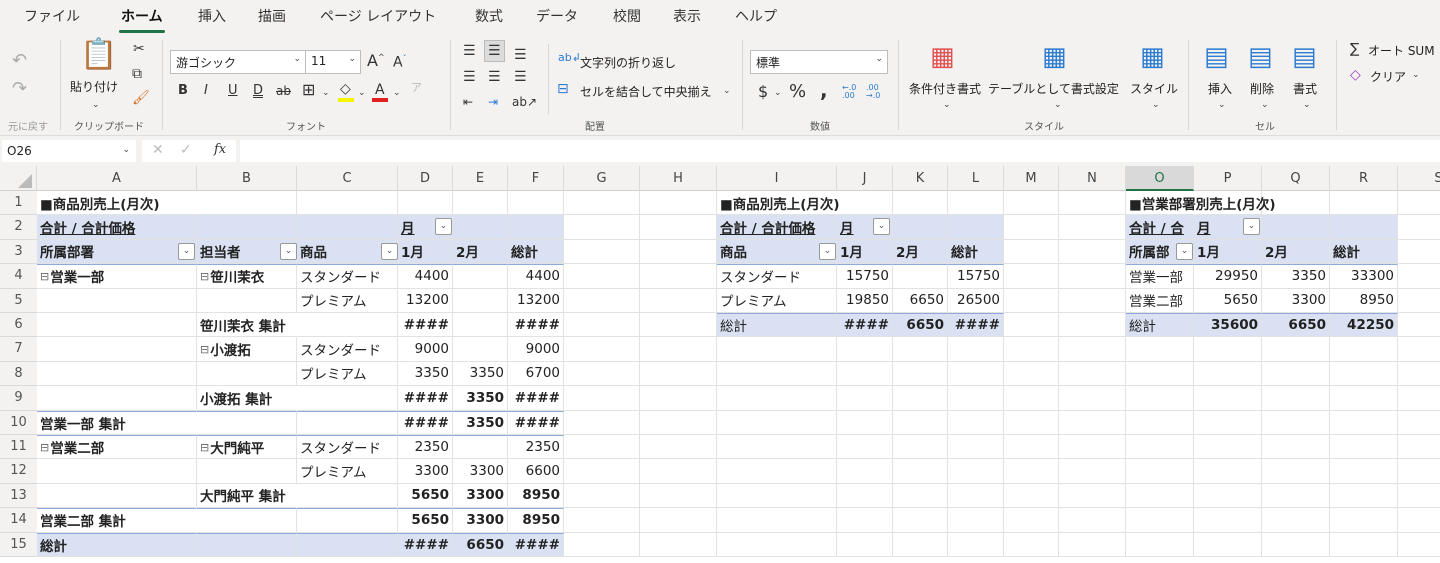  Describe the element at coordinates (1228, 276) in the screenshot. I see `cell-P4: 29950` at that location.